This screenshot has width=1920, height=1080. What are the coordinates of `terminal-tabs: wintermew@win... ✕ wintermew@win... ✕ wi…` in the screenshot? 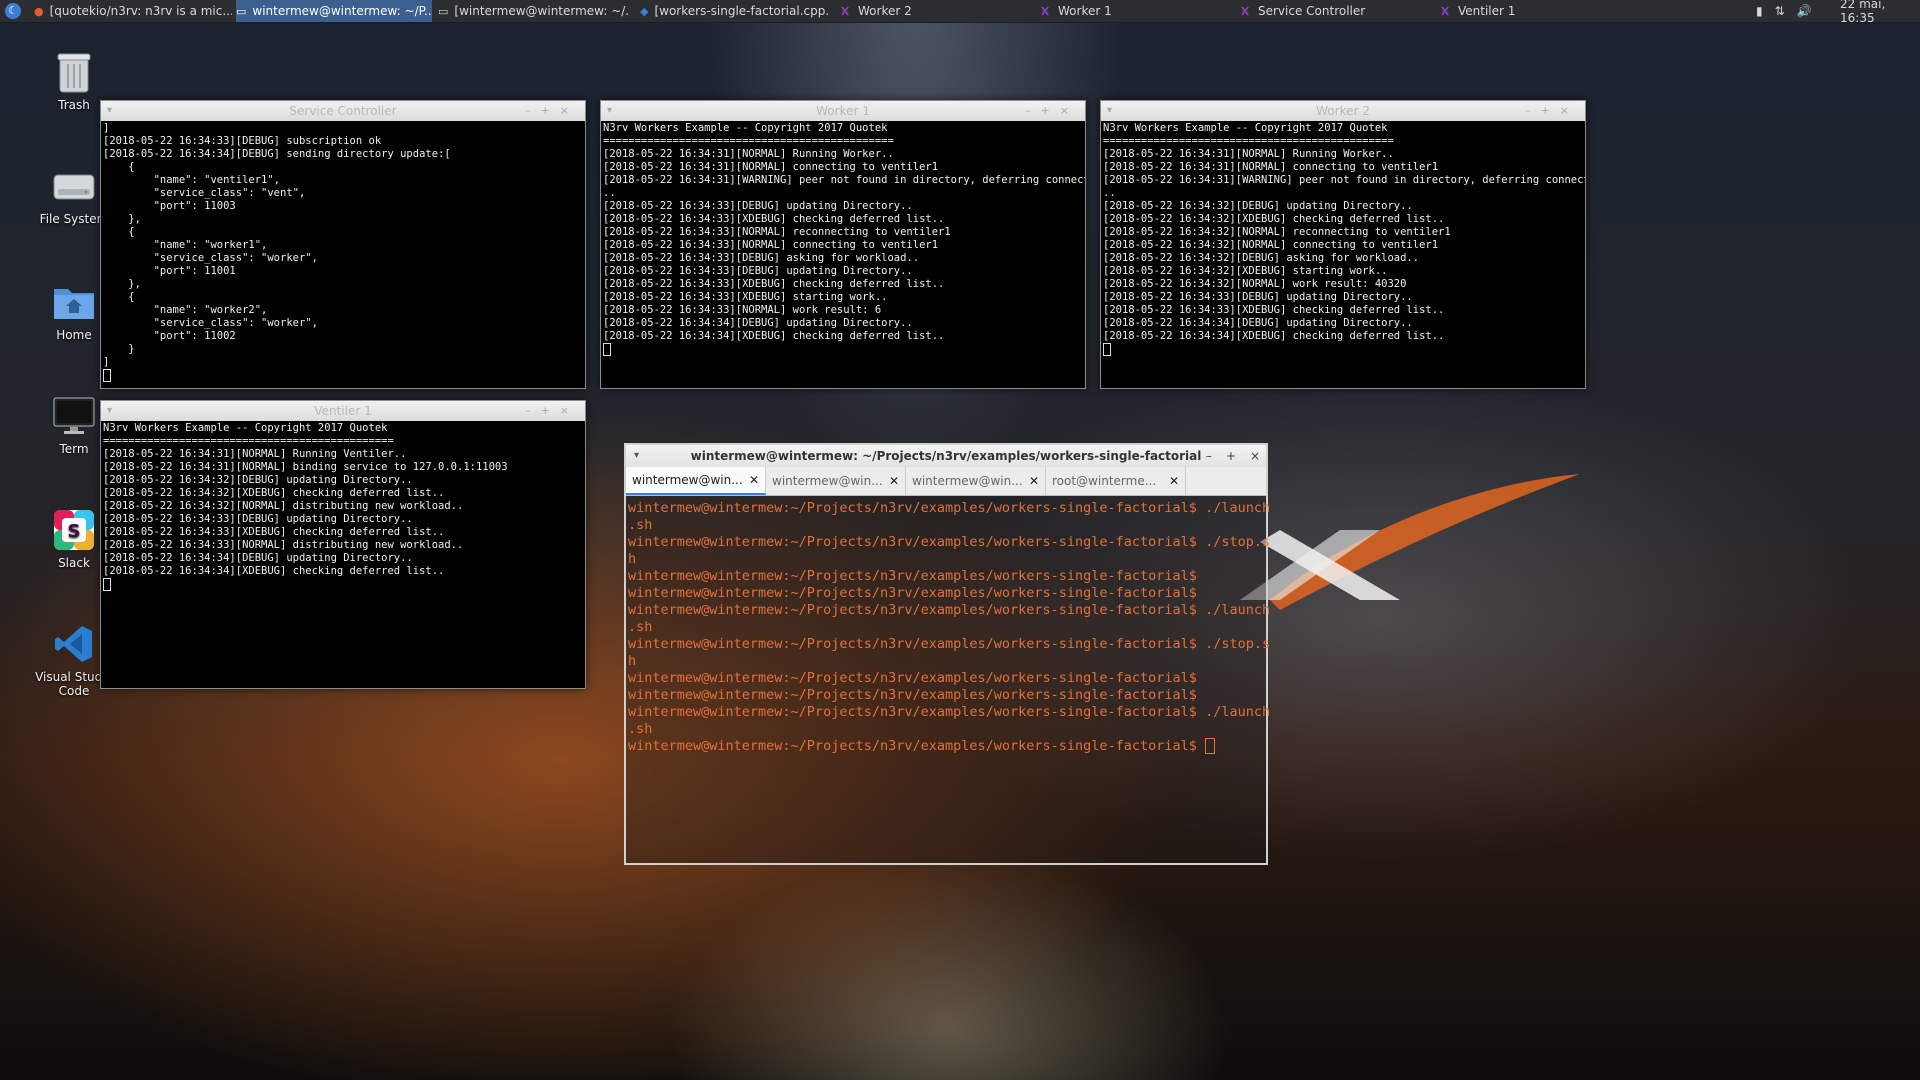 It's located at (946, 481).